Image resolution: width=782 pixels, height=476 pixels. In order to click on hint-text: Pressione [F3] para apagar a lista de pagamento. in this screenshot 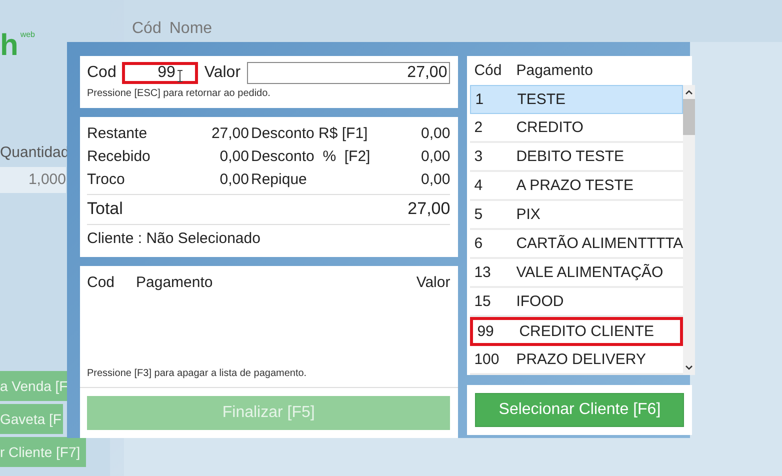, I will do `click(269, 378)`.